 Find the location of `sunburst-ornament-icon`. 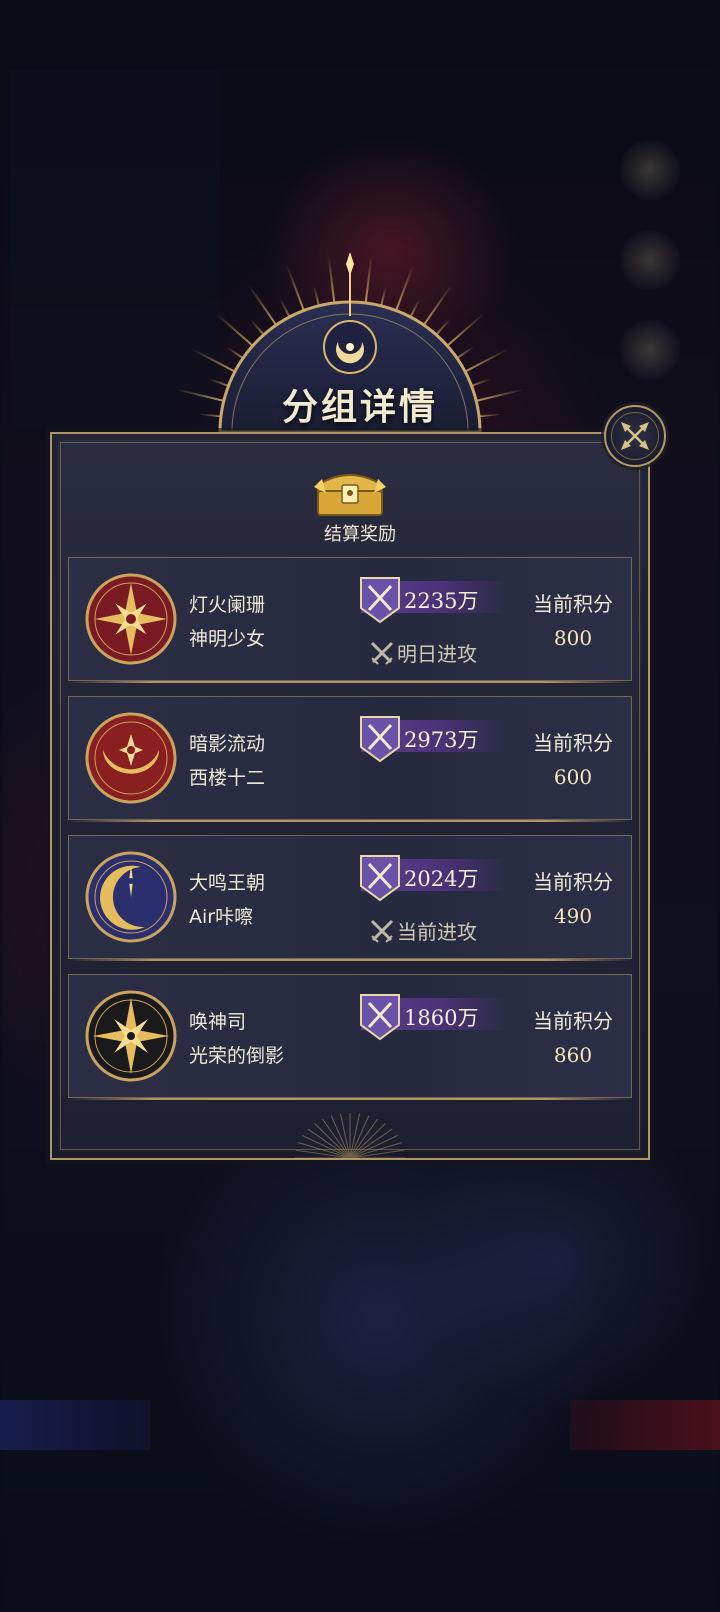

sunburst-ornament-icon is located at coordinates (350, 1135).